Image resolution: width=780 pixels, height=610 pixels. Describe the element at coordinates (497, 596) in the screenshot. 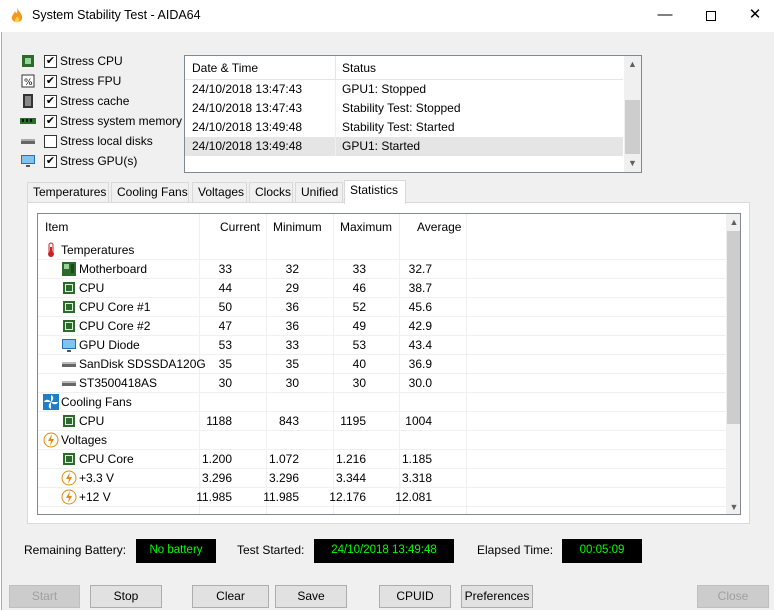

I see `preferences-button: Preferences` at that location.